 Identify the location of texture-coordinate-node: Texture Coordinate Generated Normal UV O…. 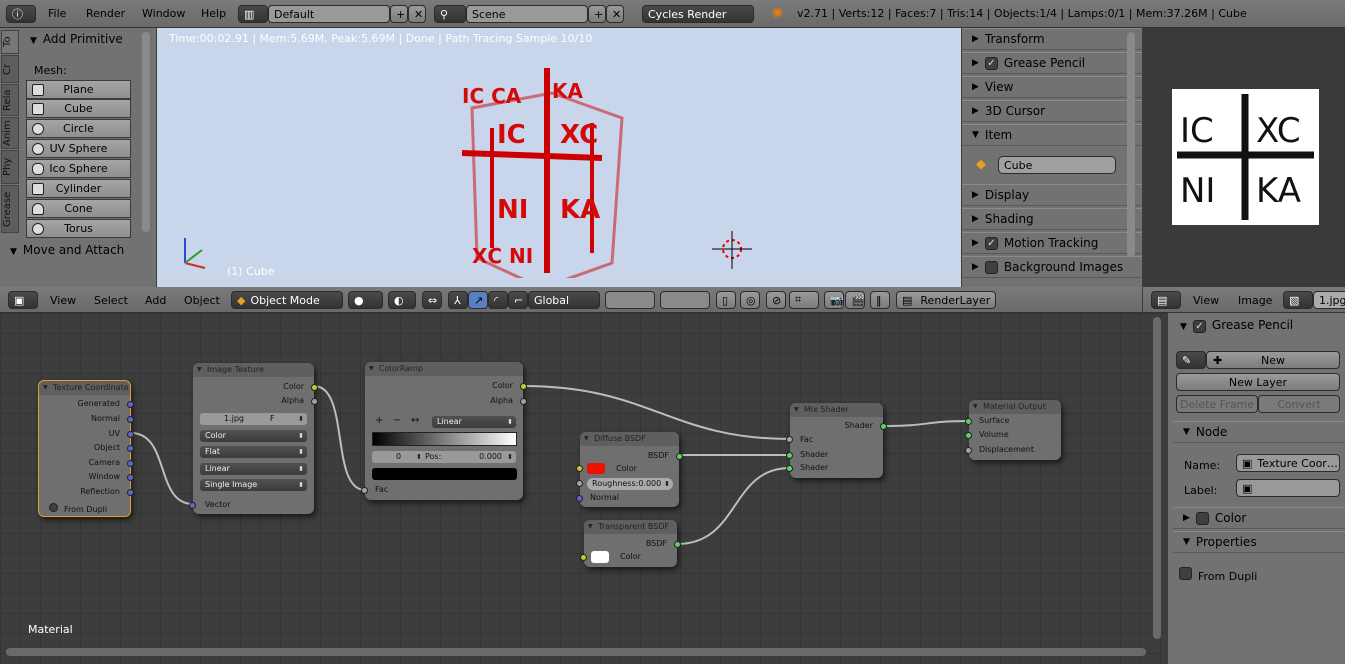
(86, 448).